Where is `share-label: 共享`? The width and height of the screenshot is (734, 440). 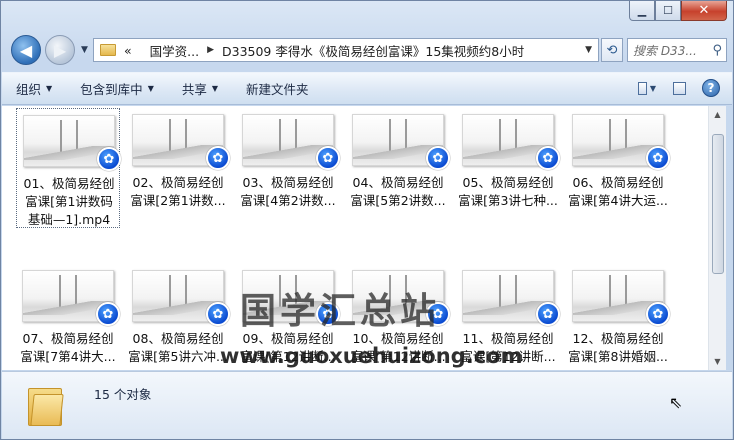
share-label: 共享 is located at coordinates (194, 89).